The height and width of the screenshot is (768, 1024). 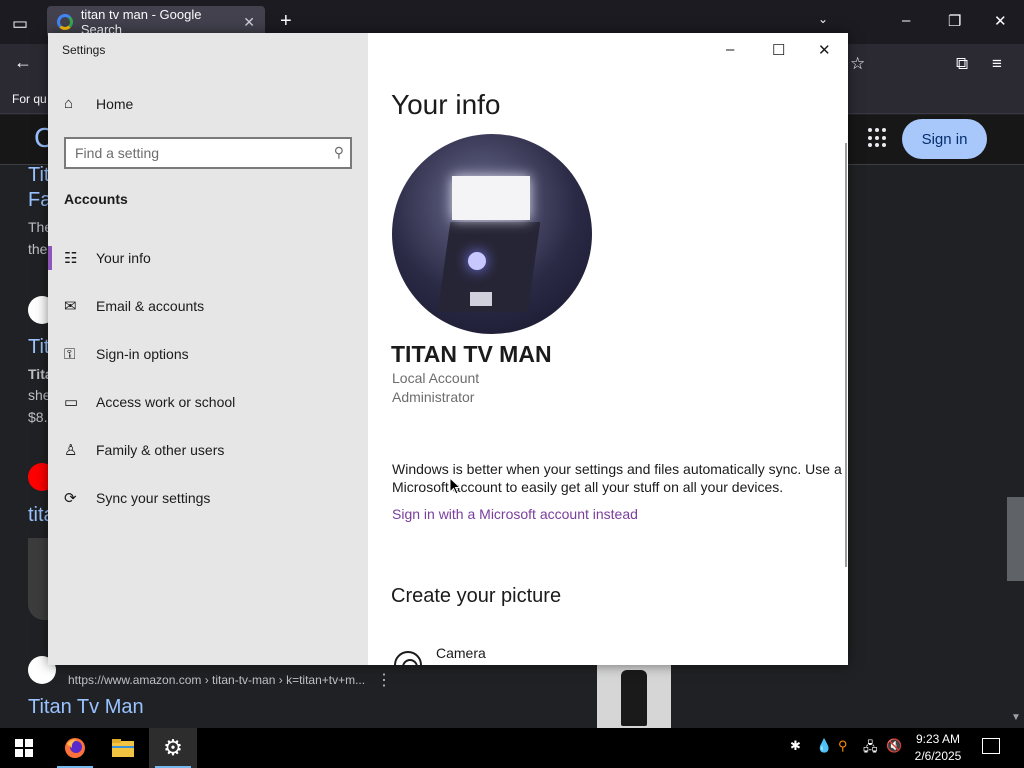 What do you see at coordinates (20, 24) in the screenshot?
I see `tab-manager-icon: ▭` at bounding box center [20, 24].